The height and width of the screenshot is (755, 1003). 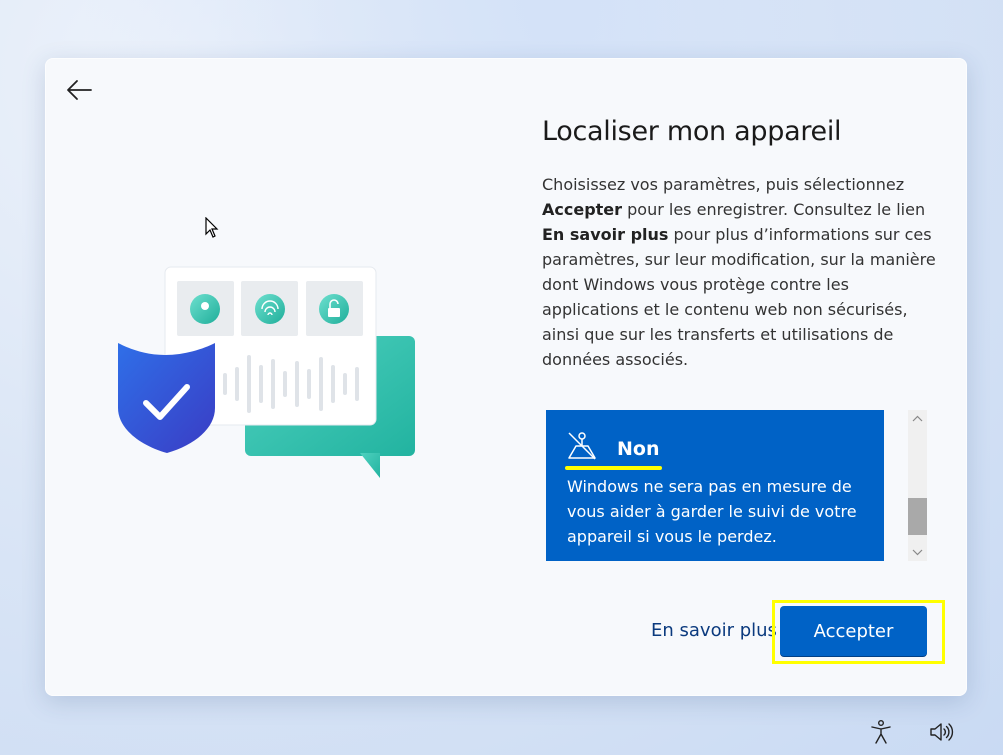 I want to click on shield-check-icon, so click(x=166, y=398).